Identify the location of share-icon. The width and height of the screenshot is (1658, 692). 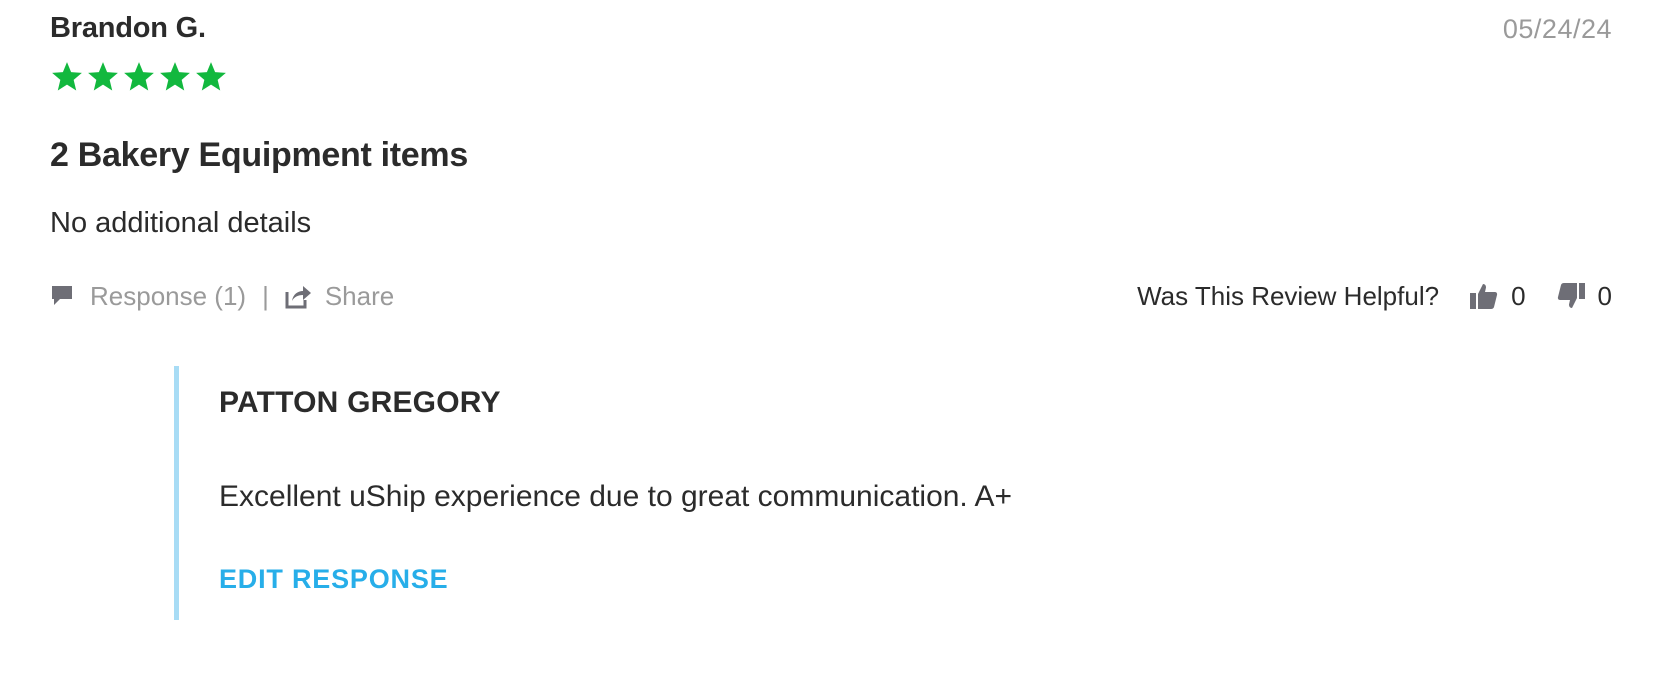
(298, 296).